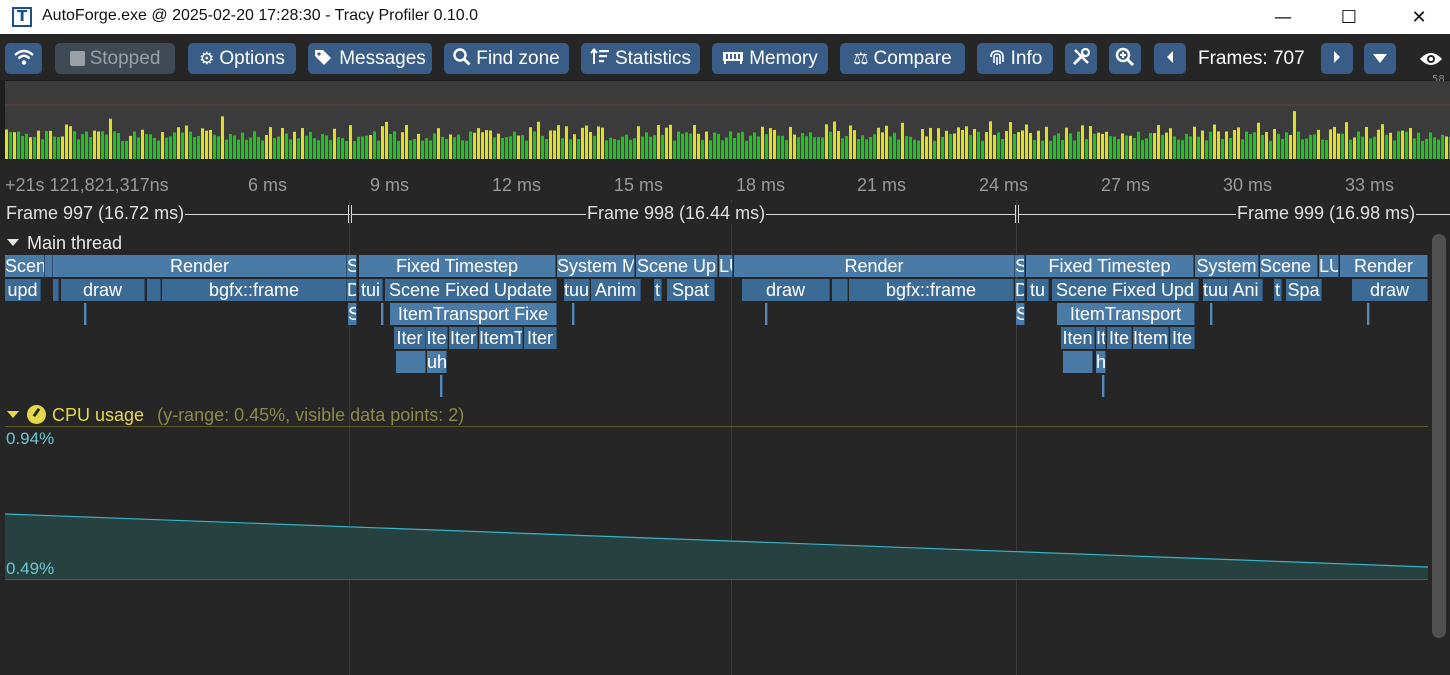  What do you see at coordinates (691, 290) in the screenshot?
I see `zone: Spat` at bounding box center [691, 290].